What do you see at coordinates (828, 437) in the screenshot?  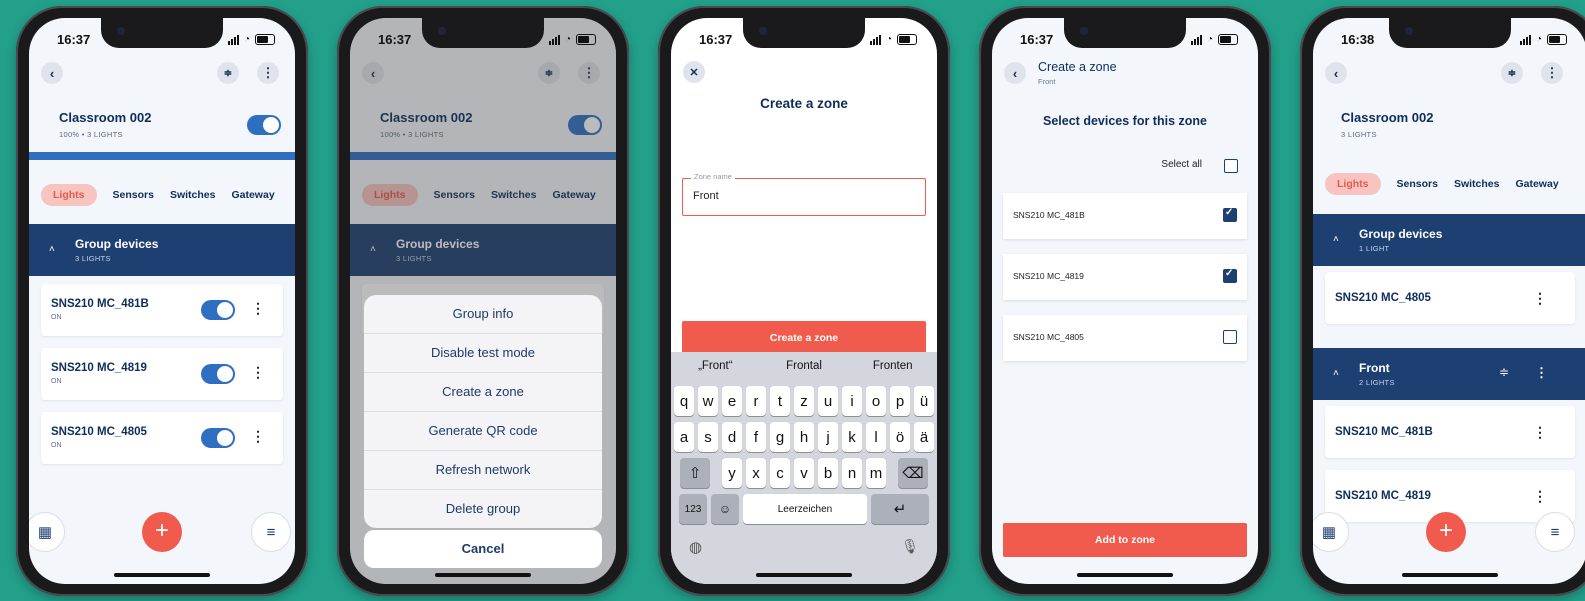 I see `key: j` at bounding box center [828, 437].